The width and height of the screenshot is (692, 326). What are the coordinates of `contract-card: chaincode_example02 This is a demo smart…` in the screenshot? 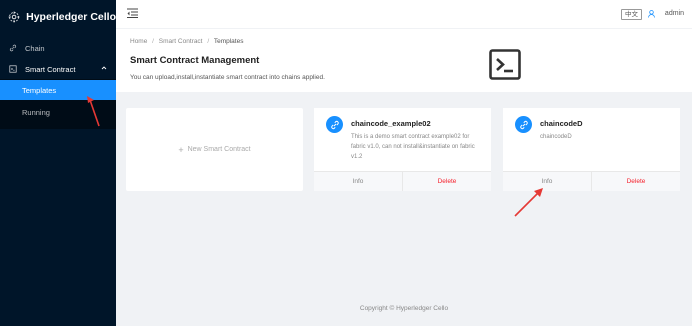 It's located at (402, 149).